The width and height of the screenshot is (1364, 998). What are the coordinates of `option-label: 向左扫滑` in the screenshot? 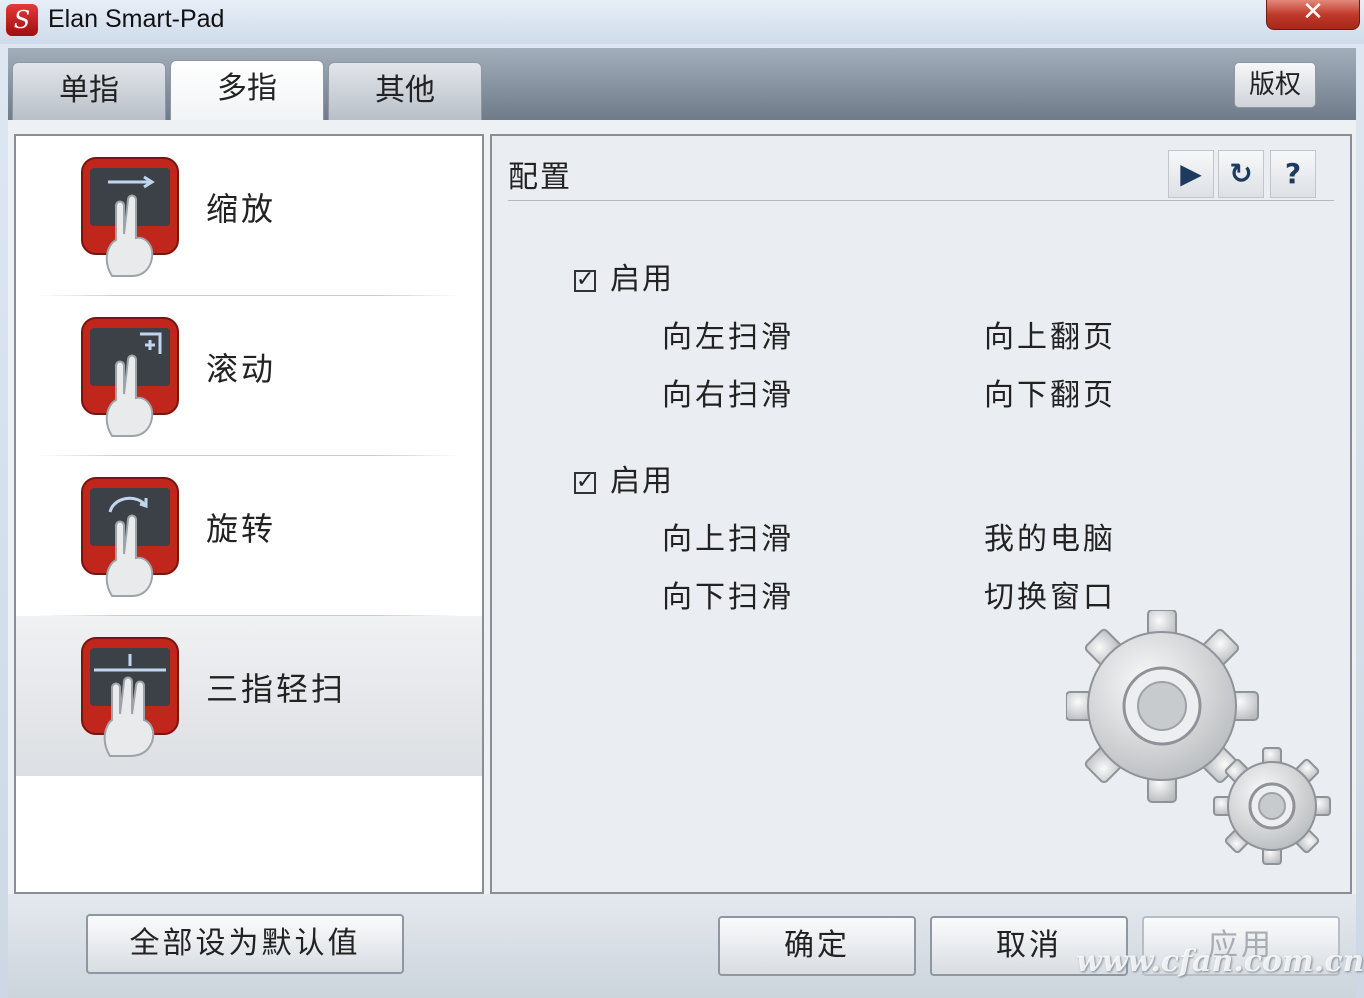 It's located at (728, 337).